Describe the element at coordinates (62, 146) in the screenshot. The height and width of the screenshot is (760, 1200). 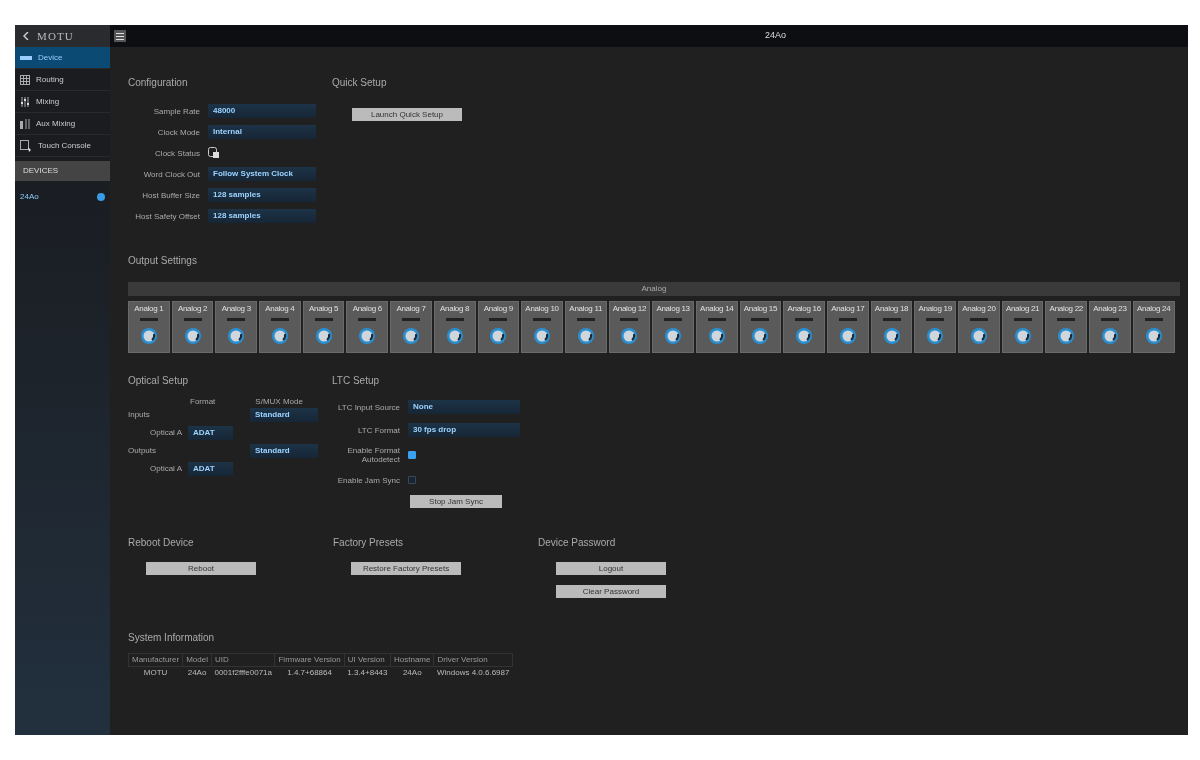
I see `sidebar-item: Touch Console` at that location.